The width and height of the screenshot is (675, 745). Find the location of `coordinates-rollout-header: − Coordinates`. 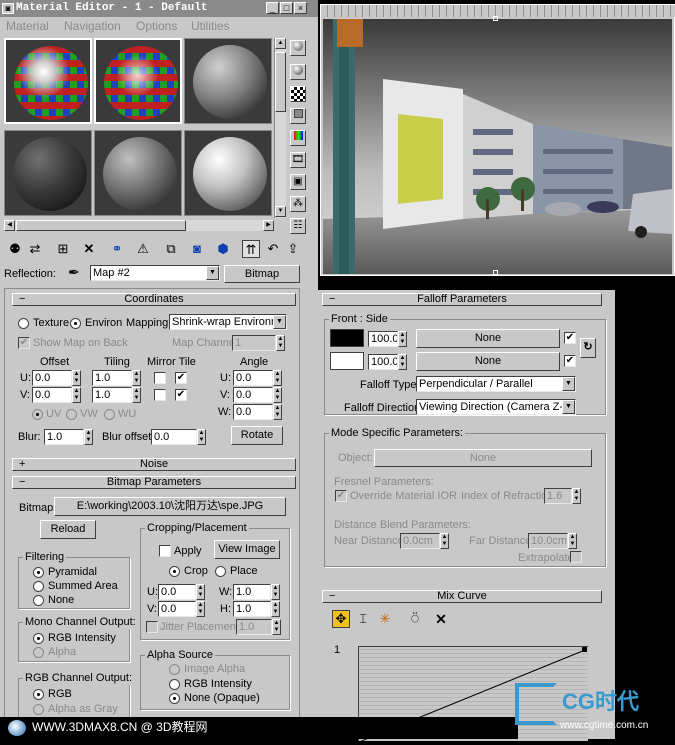

coordinates-rollout-header: − Coordinates is located at coordinates (154, 299).